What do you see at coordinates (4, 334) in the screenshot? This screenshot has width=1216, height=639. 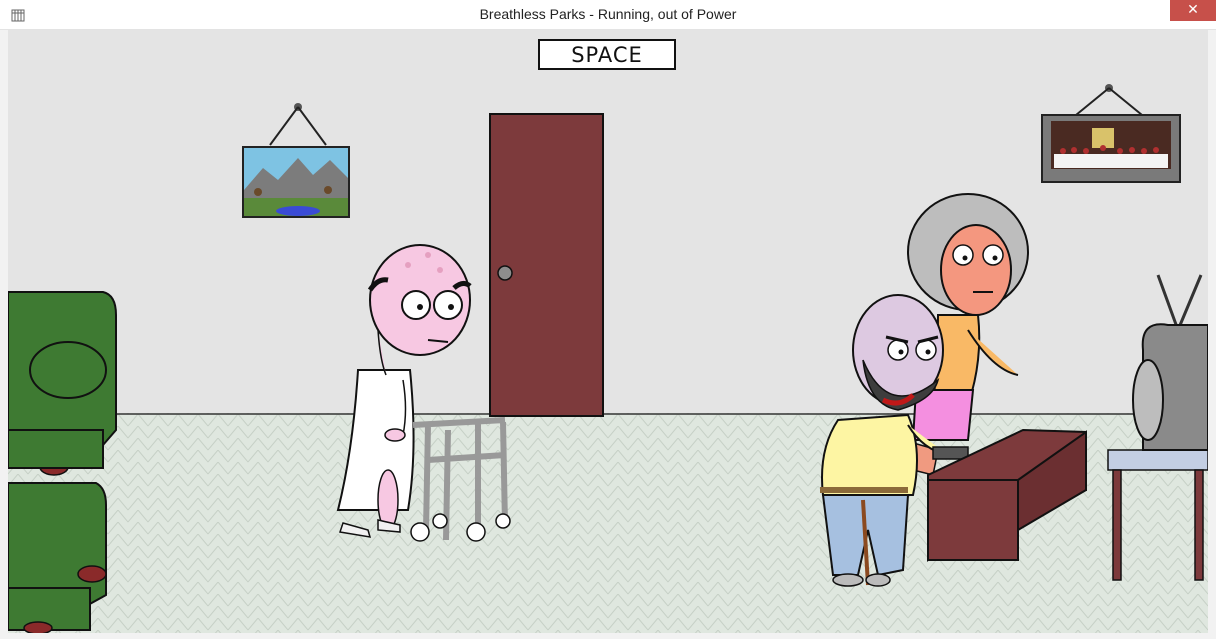 I see `window-frame-left` at bounding box center [4, 334].